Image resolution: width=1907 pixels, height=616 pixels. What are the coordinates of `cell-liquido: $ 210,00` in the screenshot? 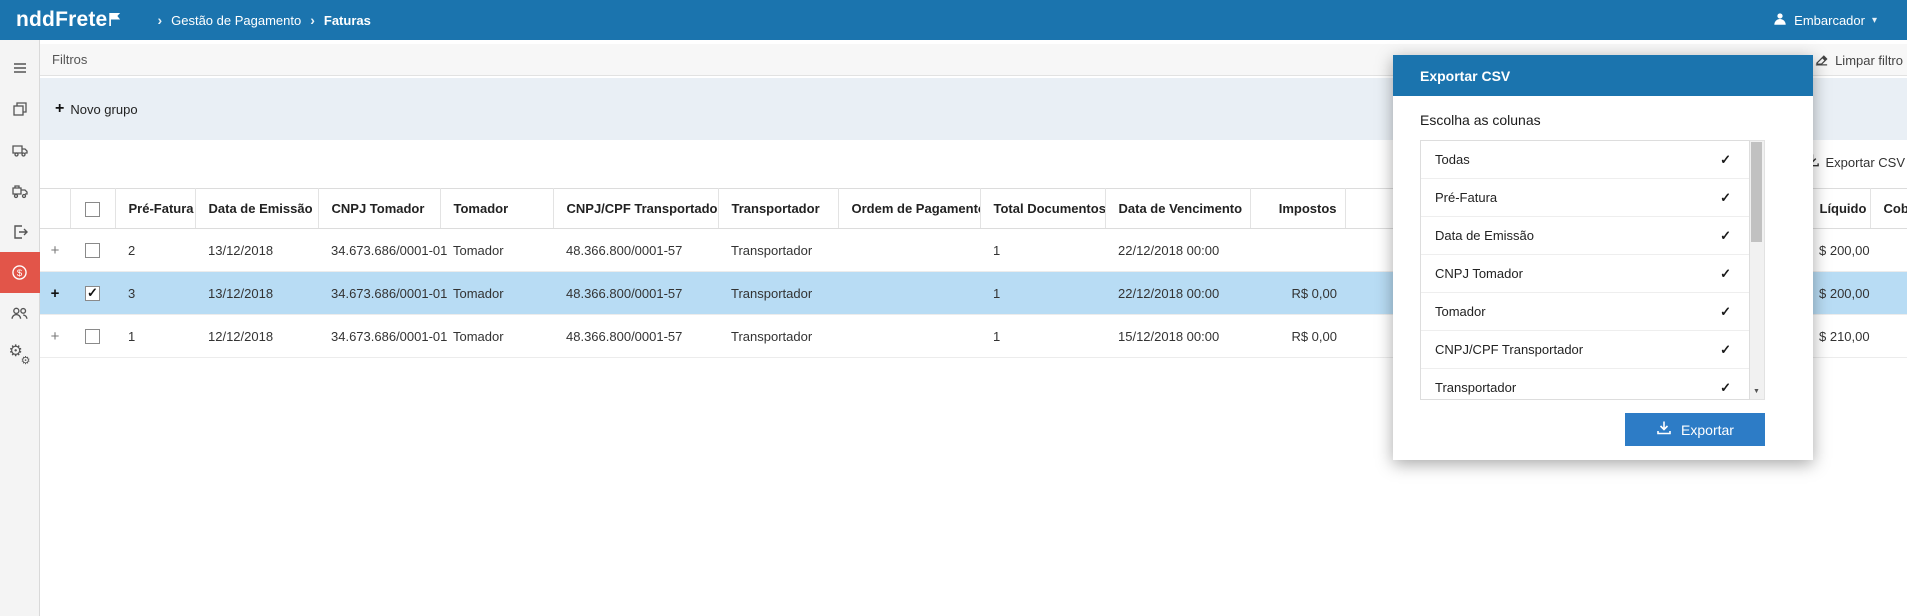 It's located at (1838, 336).